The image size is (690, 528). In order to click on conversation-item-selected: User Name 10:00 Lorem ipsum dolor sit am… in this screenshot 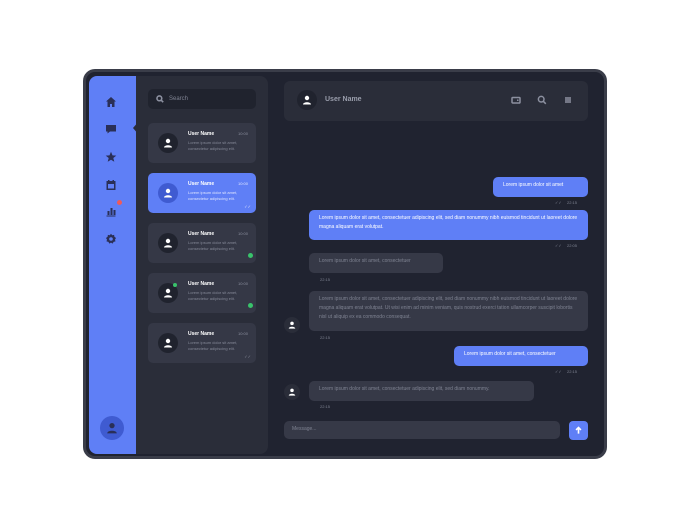, I will do `click(202, 193)`.